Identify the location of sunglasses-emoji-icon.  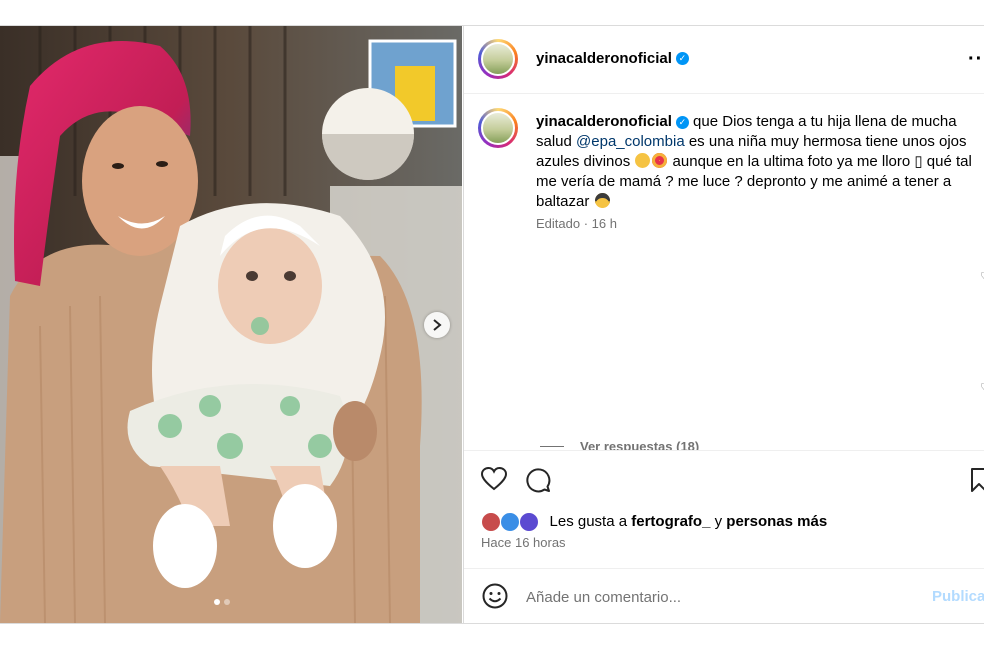
(602, 200).